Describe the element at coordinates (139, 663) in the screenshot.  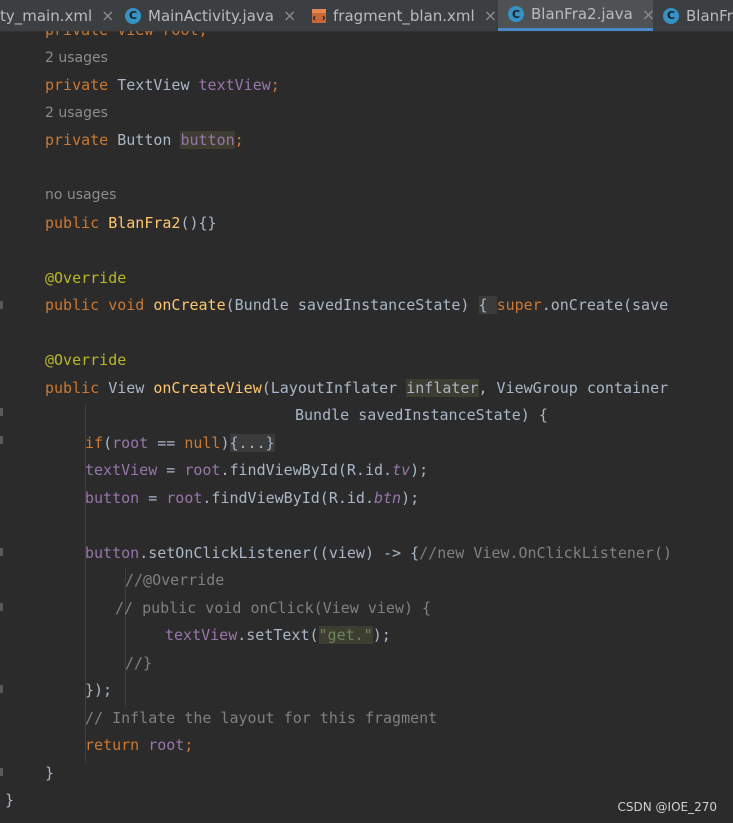
I see `code-line-comment: //}` at that location.